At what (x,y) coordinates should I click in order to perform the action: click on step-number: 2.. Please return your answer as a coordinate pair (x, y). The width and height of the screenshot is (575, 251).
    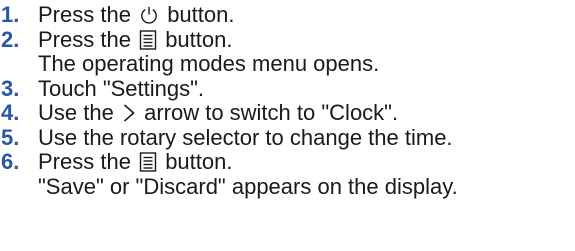
    Looking at the image, I should click on (10, 39).